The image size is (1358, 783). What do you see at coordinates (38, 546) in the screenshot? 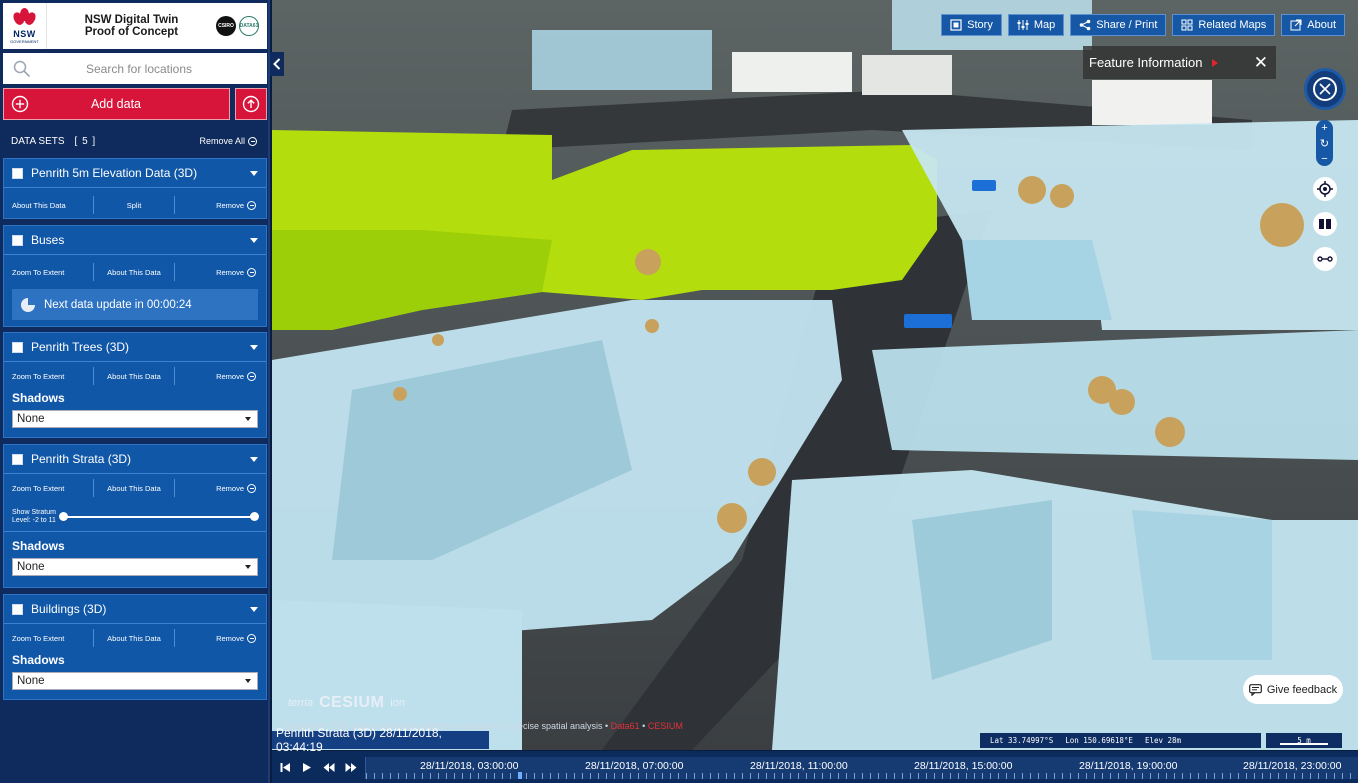
I see `shadows-label: Shadows` at bounding box center [38, 546].